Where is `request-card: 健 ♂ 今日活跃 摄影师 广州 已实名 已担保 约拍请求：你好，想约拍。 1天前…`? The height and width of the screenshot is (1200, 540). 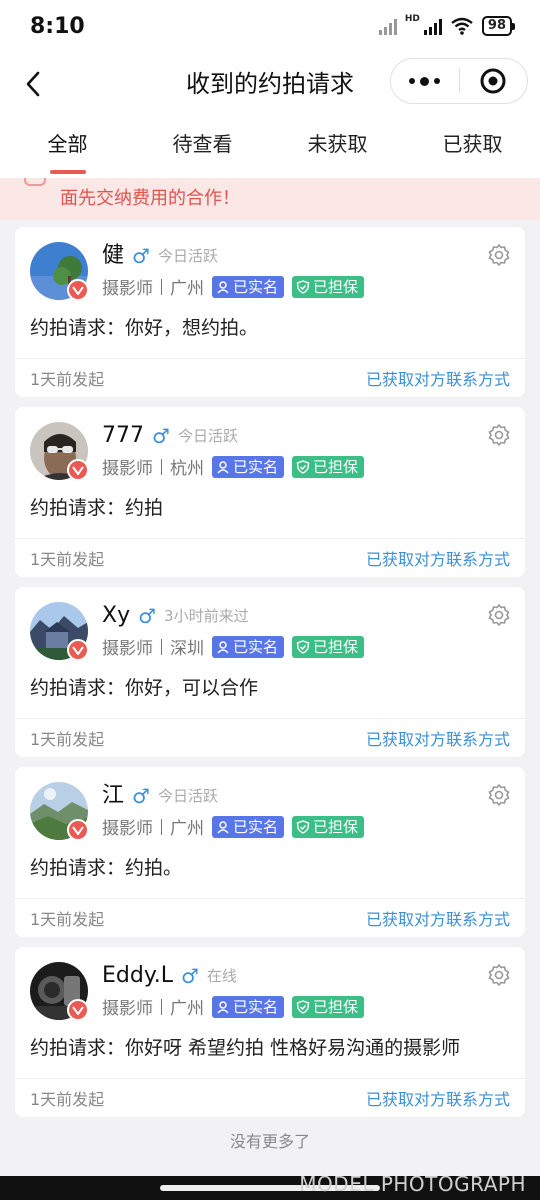
request-card: 健 ♂ 今日活跃 摄影师 广州 已实名 已担保 约拍请求：你好，想约拍。 1天前… is located at coordinates (270, 312).